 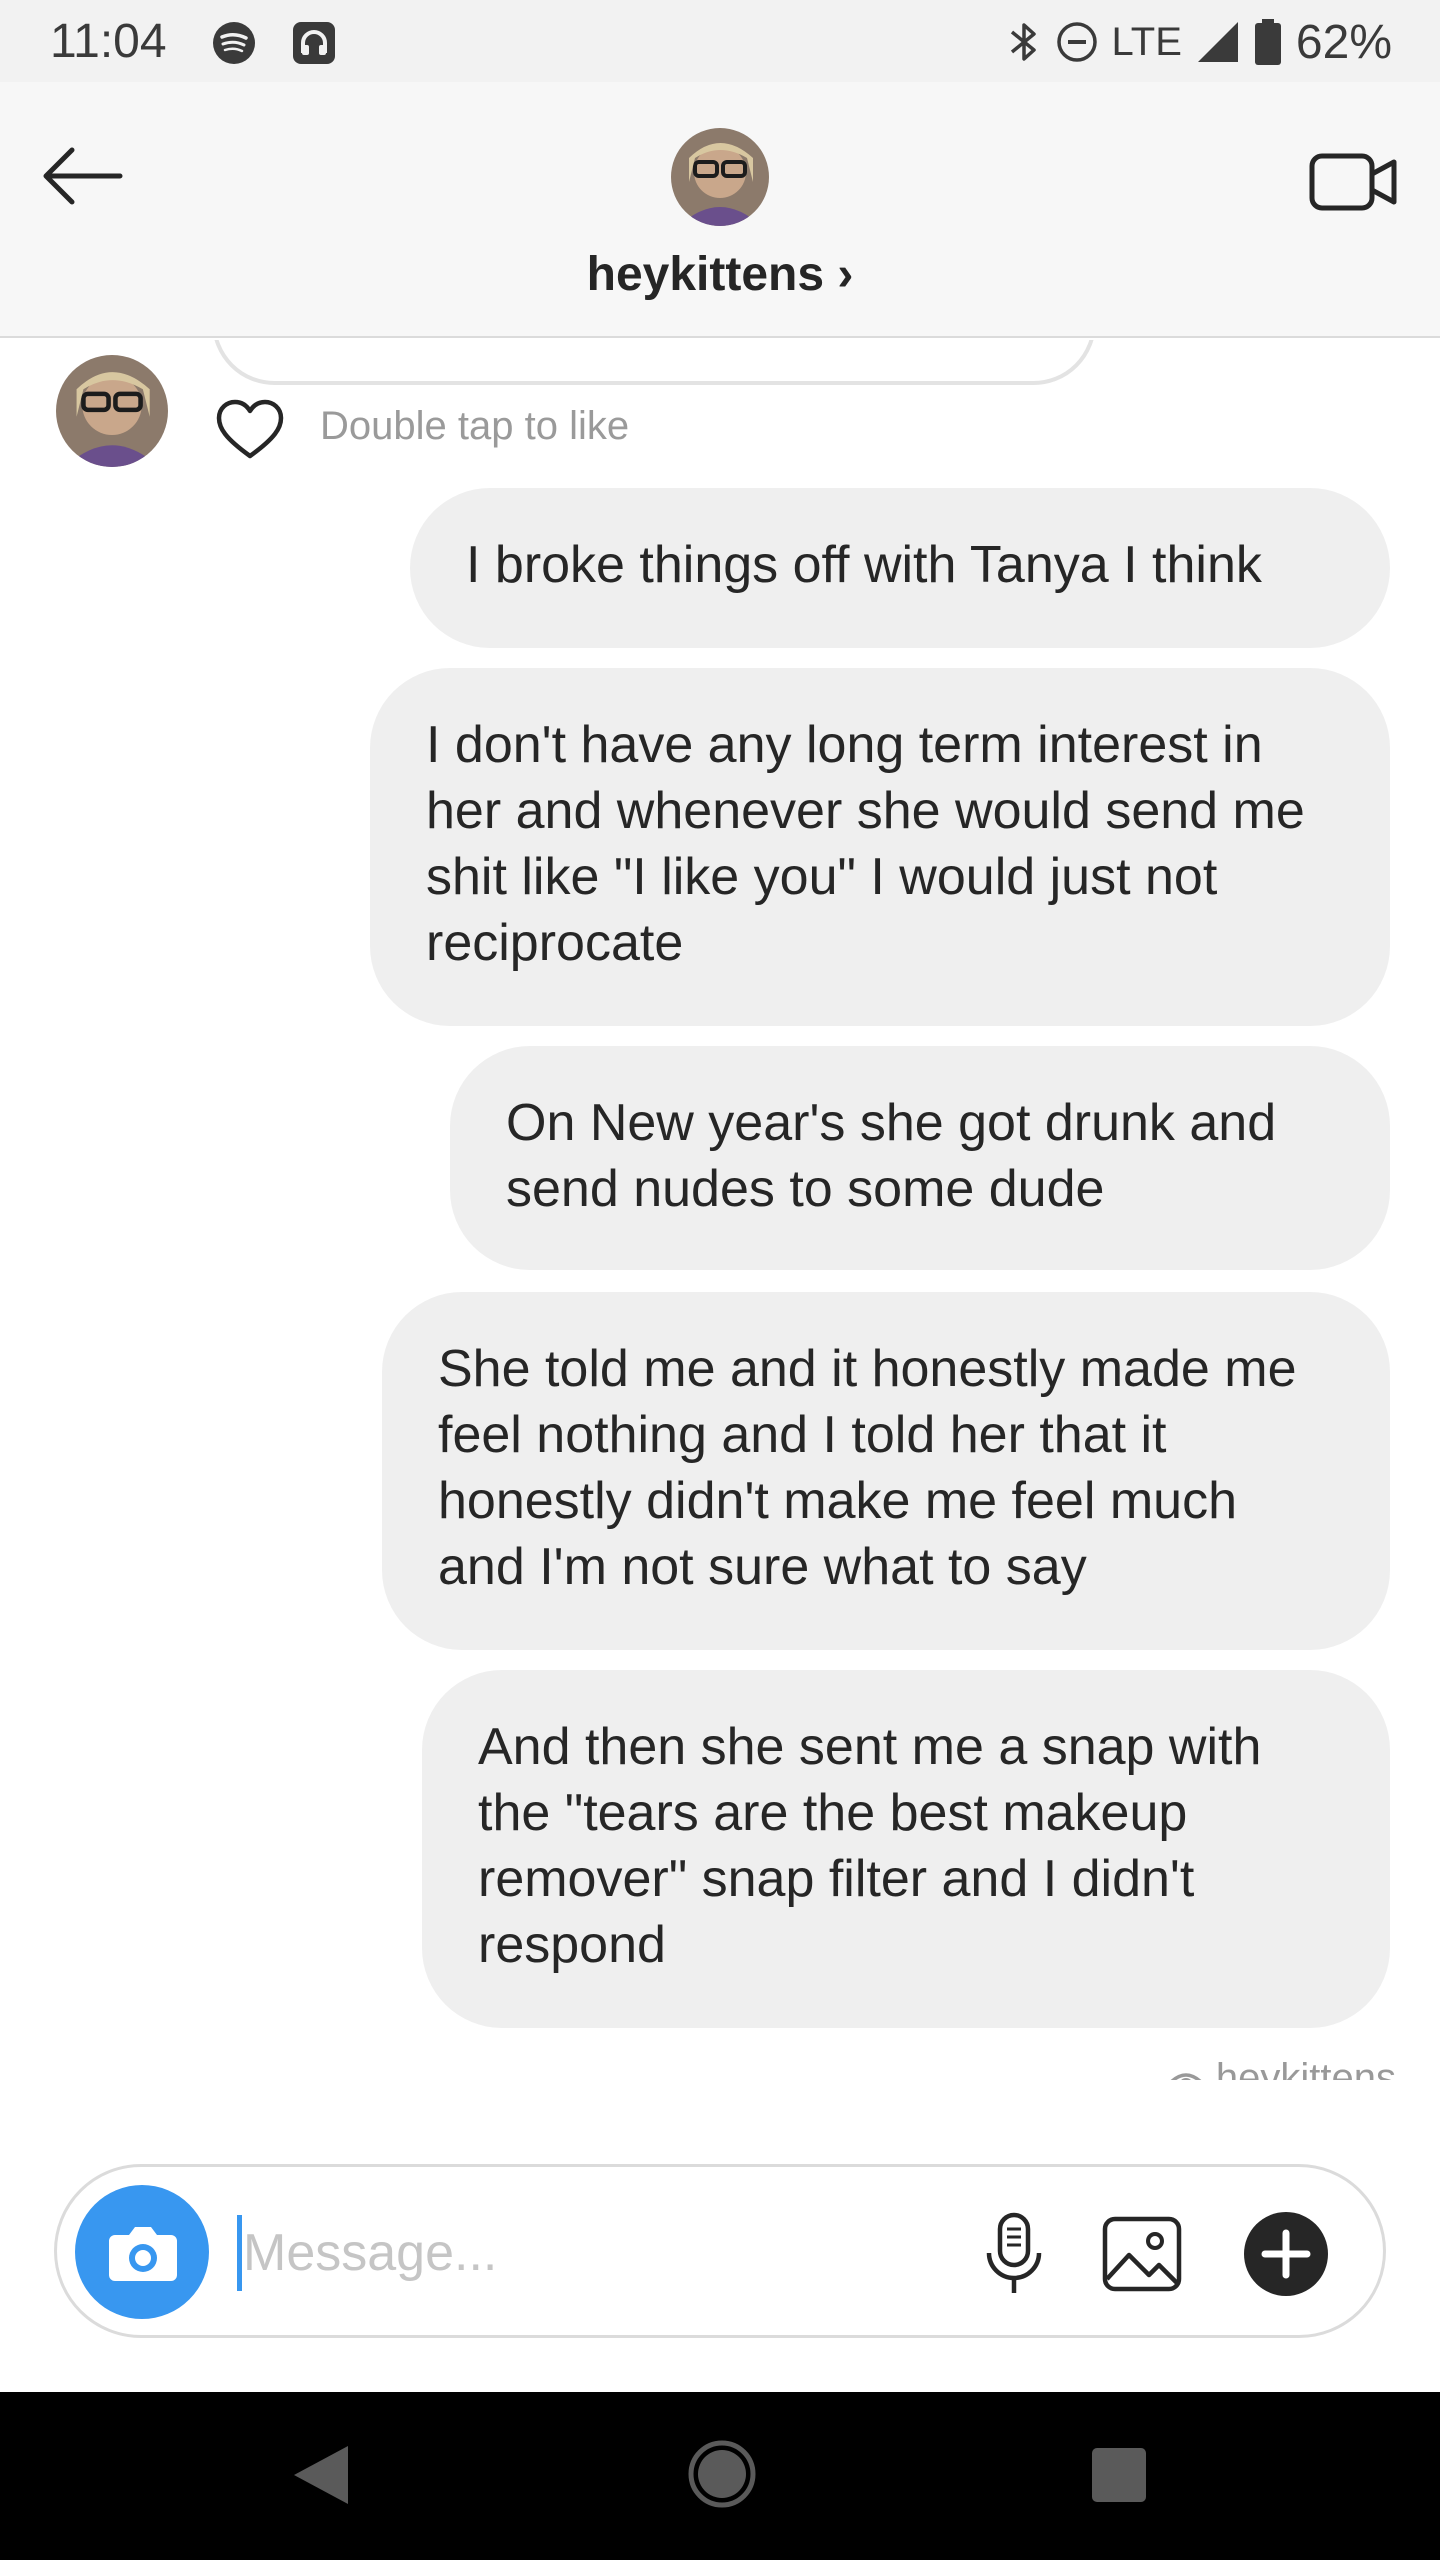 What do you see at coordinates (108, 41) in the screenshot?
I see `status-time: 11:04` at bounding box center [108, 41].